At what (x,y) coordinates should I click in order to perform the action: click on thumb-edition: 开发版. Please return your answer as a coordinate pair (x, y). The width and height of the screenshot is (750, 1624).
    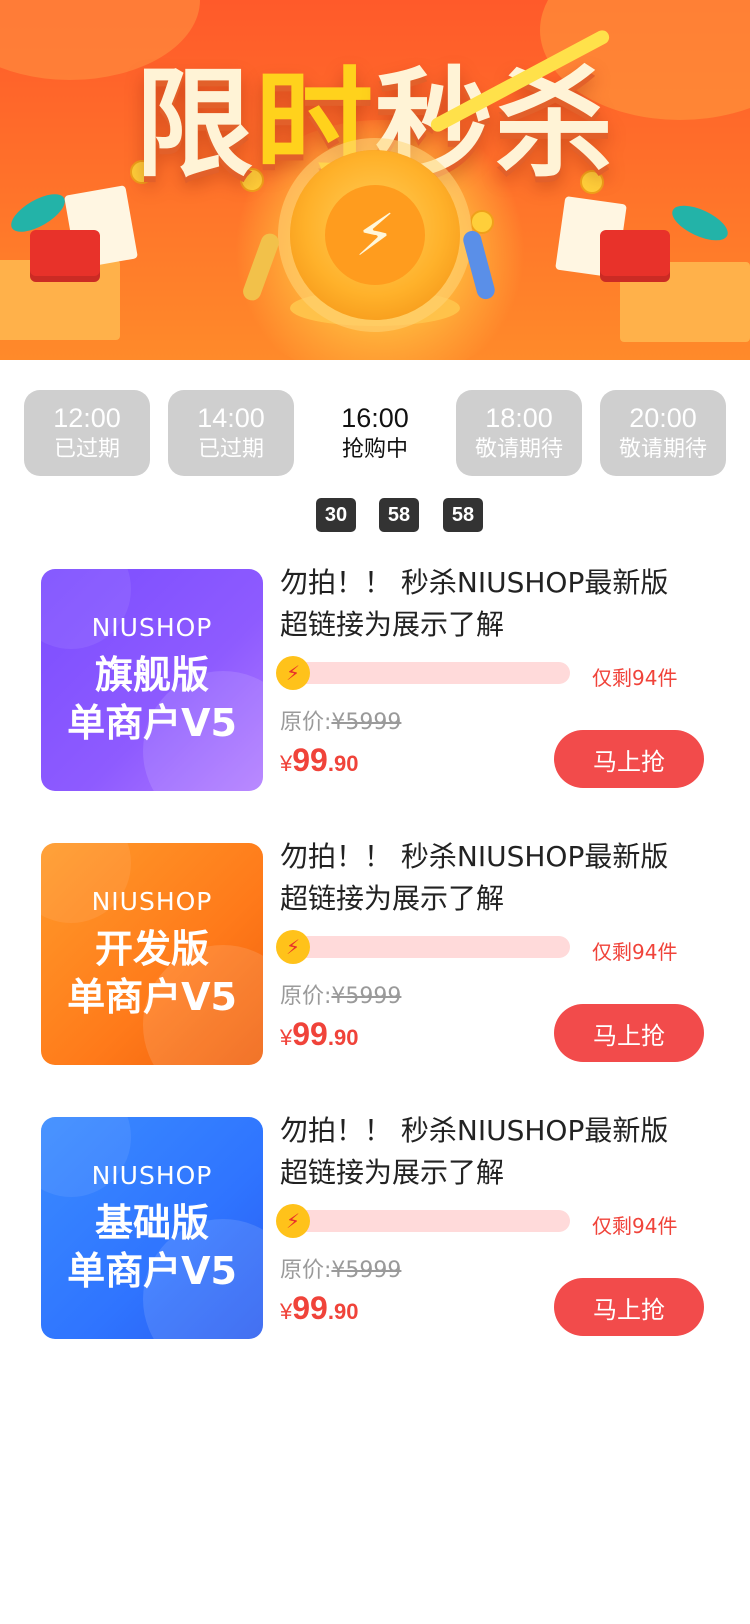
    Looking at the image, I should click on (151, 948).